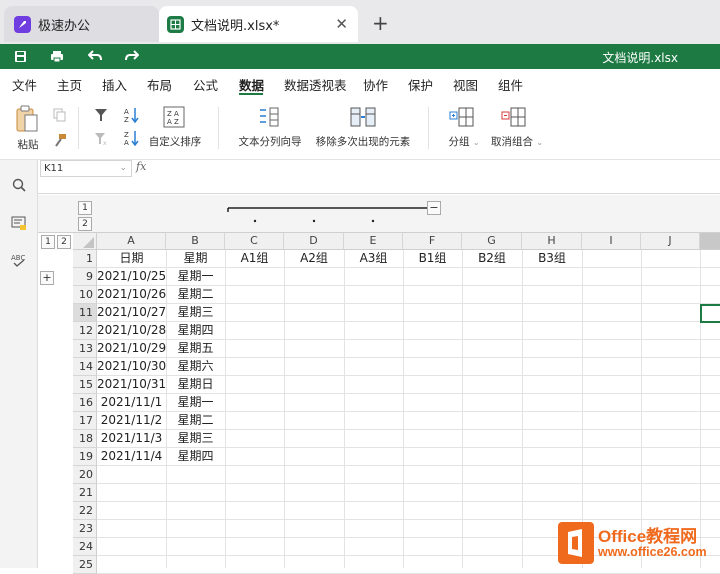 This screenshot has width=720, height=574. Describe the element at coordinates (85, 457) in the screenshot. I see `row-header: 19` at that location.